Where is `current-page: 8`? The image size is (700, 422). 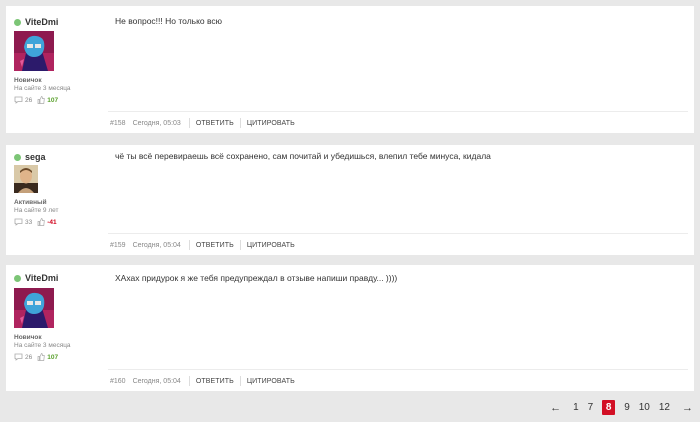 current-page: 8 is located at coordinates (609, 407).